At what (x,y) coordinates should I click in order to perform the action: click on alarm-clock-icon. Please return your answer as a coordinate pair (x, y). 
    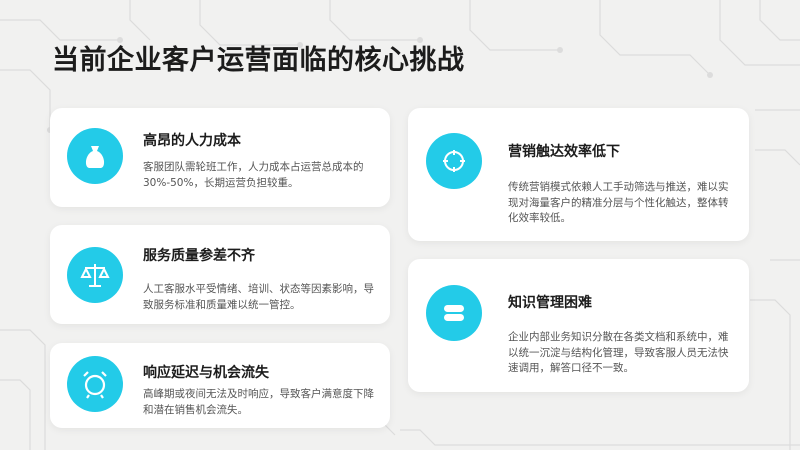
    Looking at the image, I should click on (95, 384).